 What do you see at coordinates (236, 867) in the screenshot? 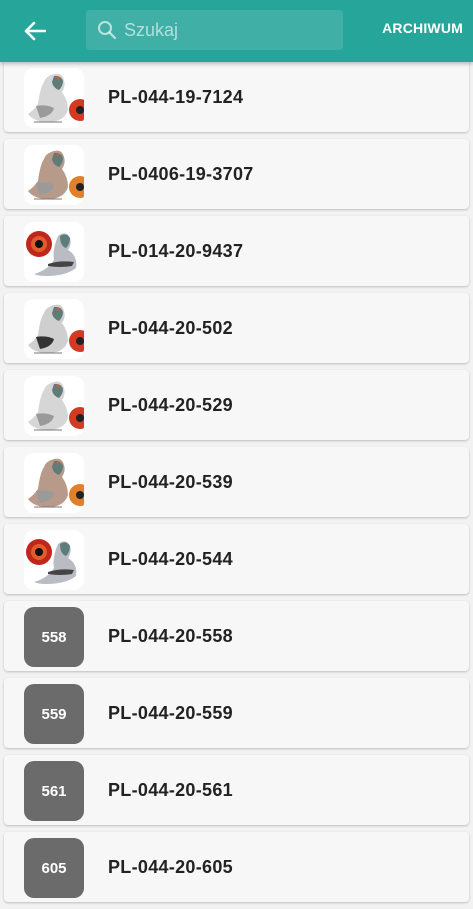
I see `pigeon-row: 605 PL-044-20-605` at bounding box center [236, 867].